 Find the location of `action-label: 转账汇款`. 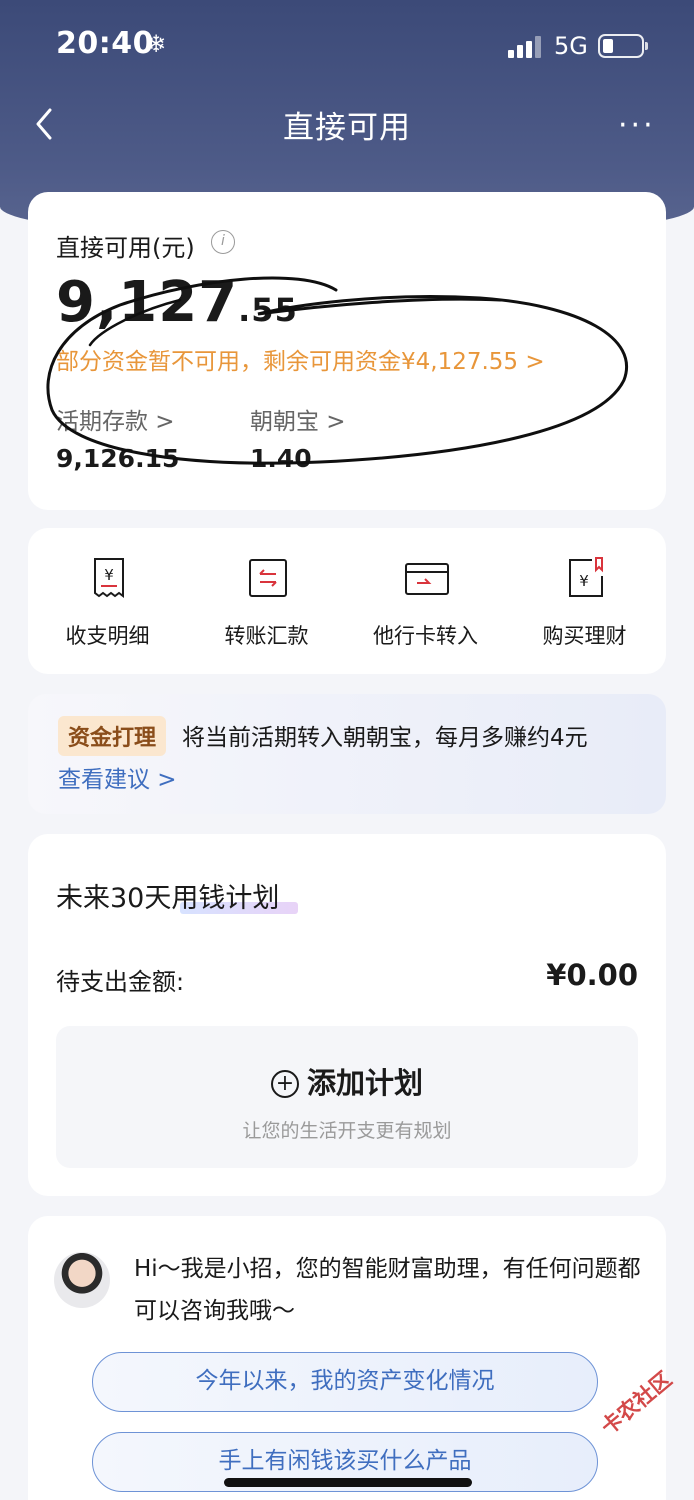

action-label: 转账汇款 is located at coordinates (266, 636).